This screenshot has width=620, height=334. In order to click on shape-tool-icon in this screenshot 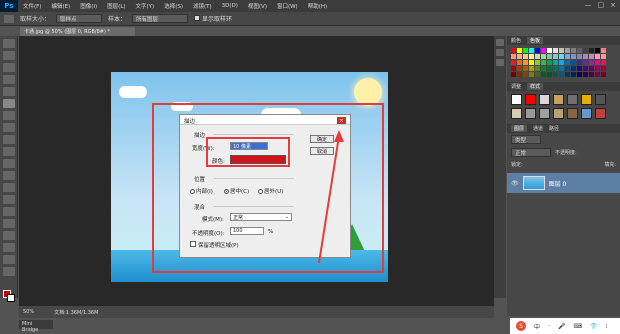, I will do `click(8, 247)`.